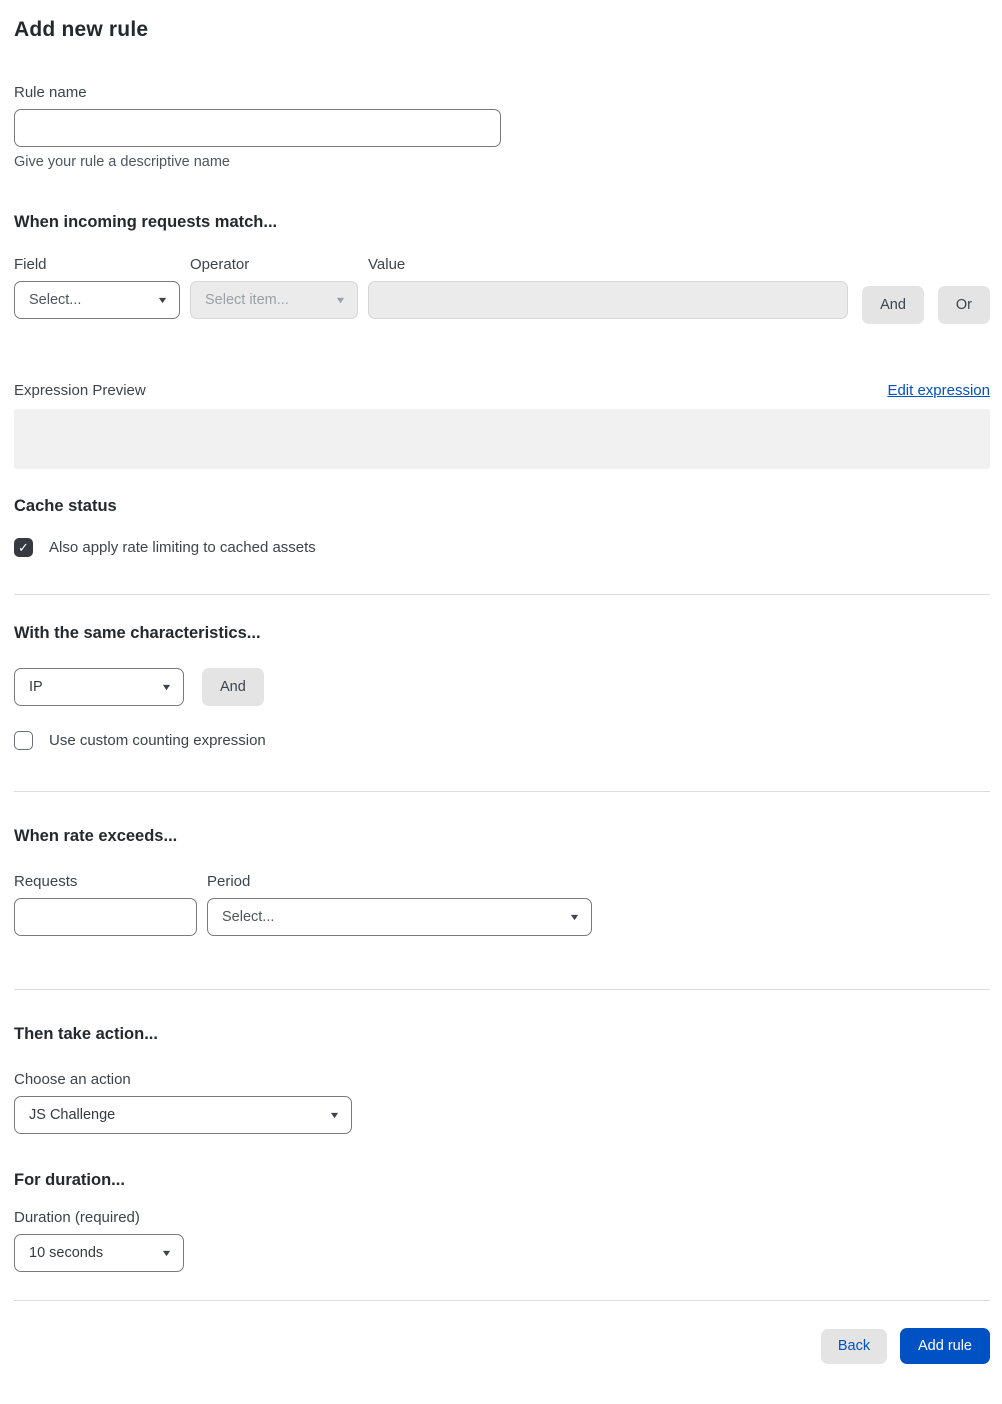 The width and height of the screenshot is (1002, 1404). Describe the element at coordinates (81, 29) in the screenshot. I see `page-title: Add new rule` at that location.